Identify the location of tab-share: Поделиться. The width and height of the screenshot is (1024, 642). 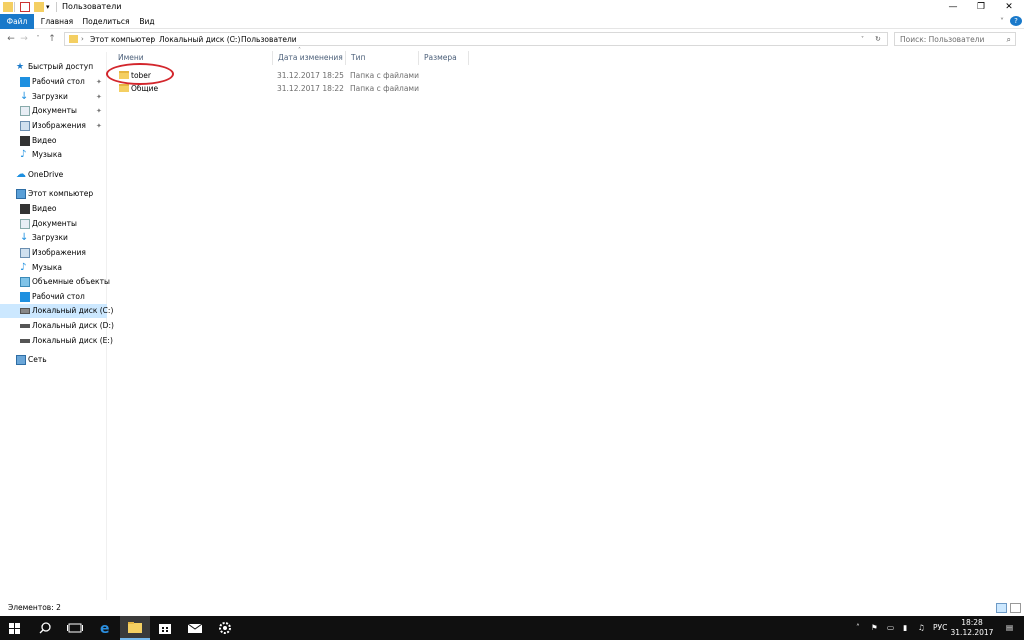
(106, 21).